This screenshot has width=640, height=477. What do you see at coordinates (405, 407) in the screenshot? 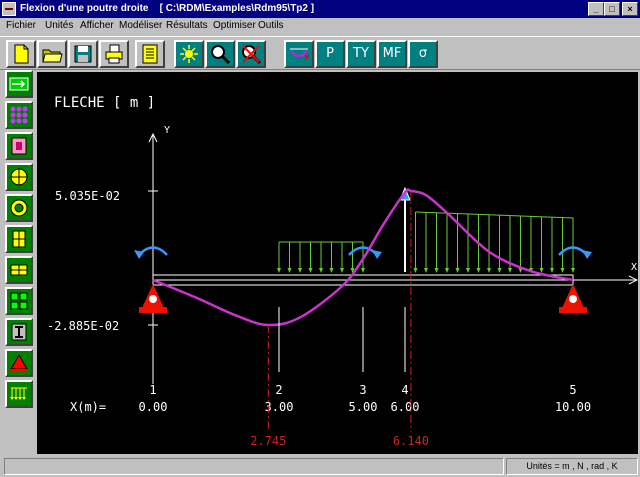
I see `node-x-value: 6.00` at bounding box center [405, 407].